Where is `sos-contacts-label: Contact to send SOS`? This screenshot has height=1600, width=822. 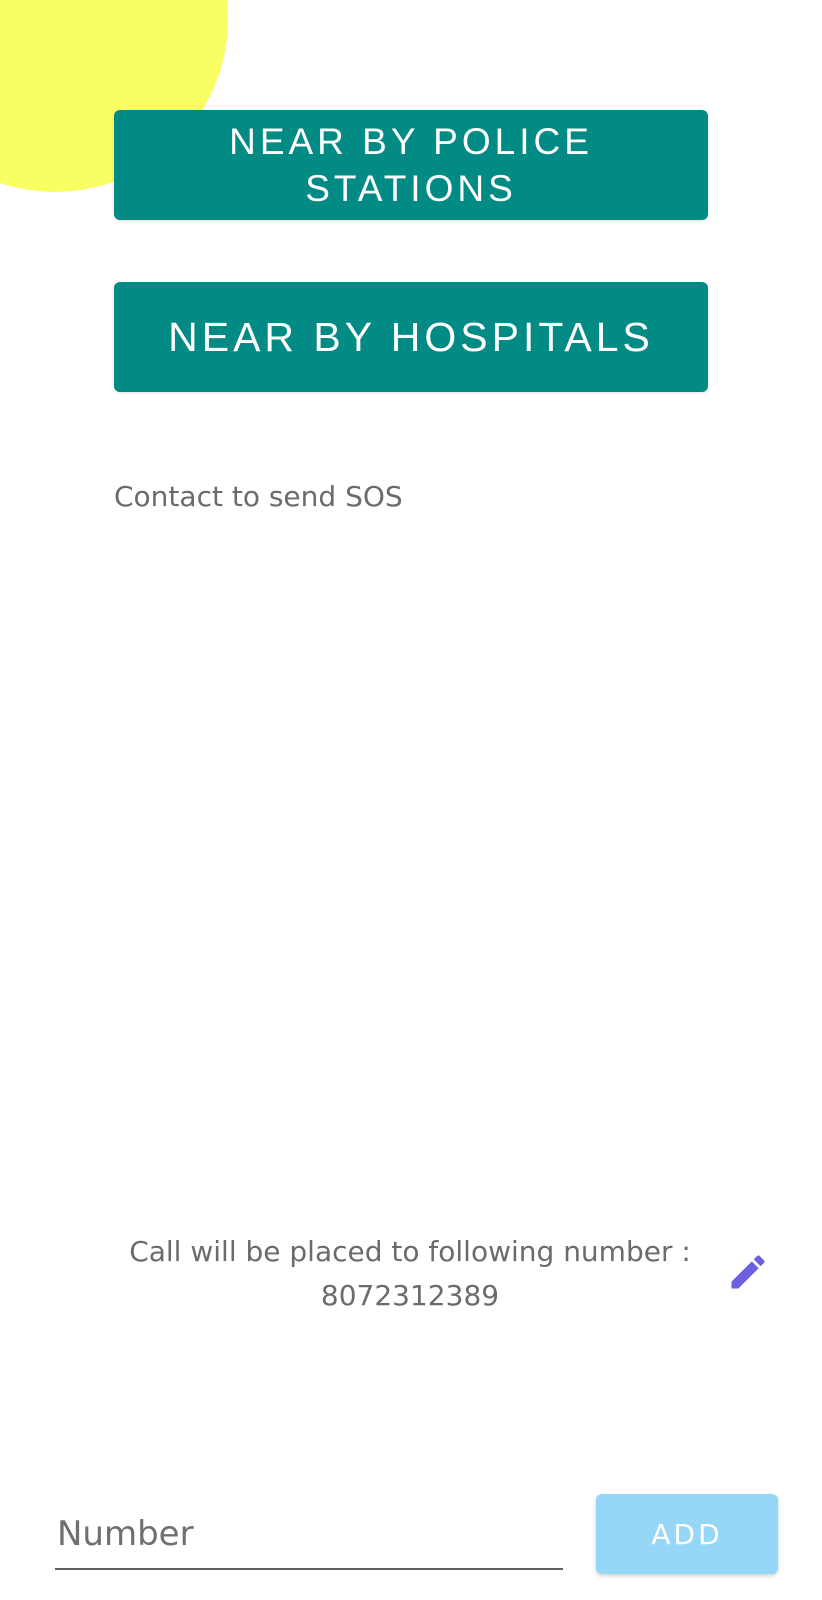
sos-contacts-label: Contact to send SOS is located at coordinates (258, 496).